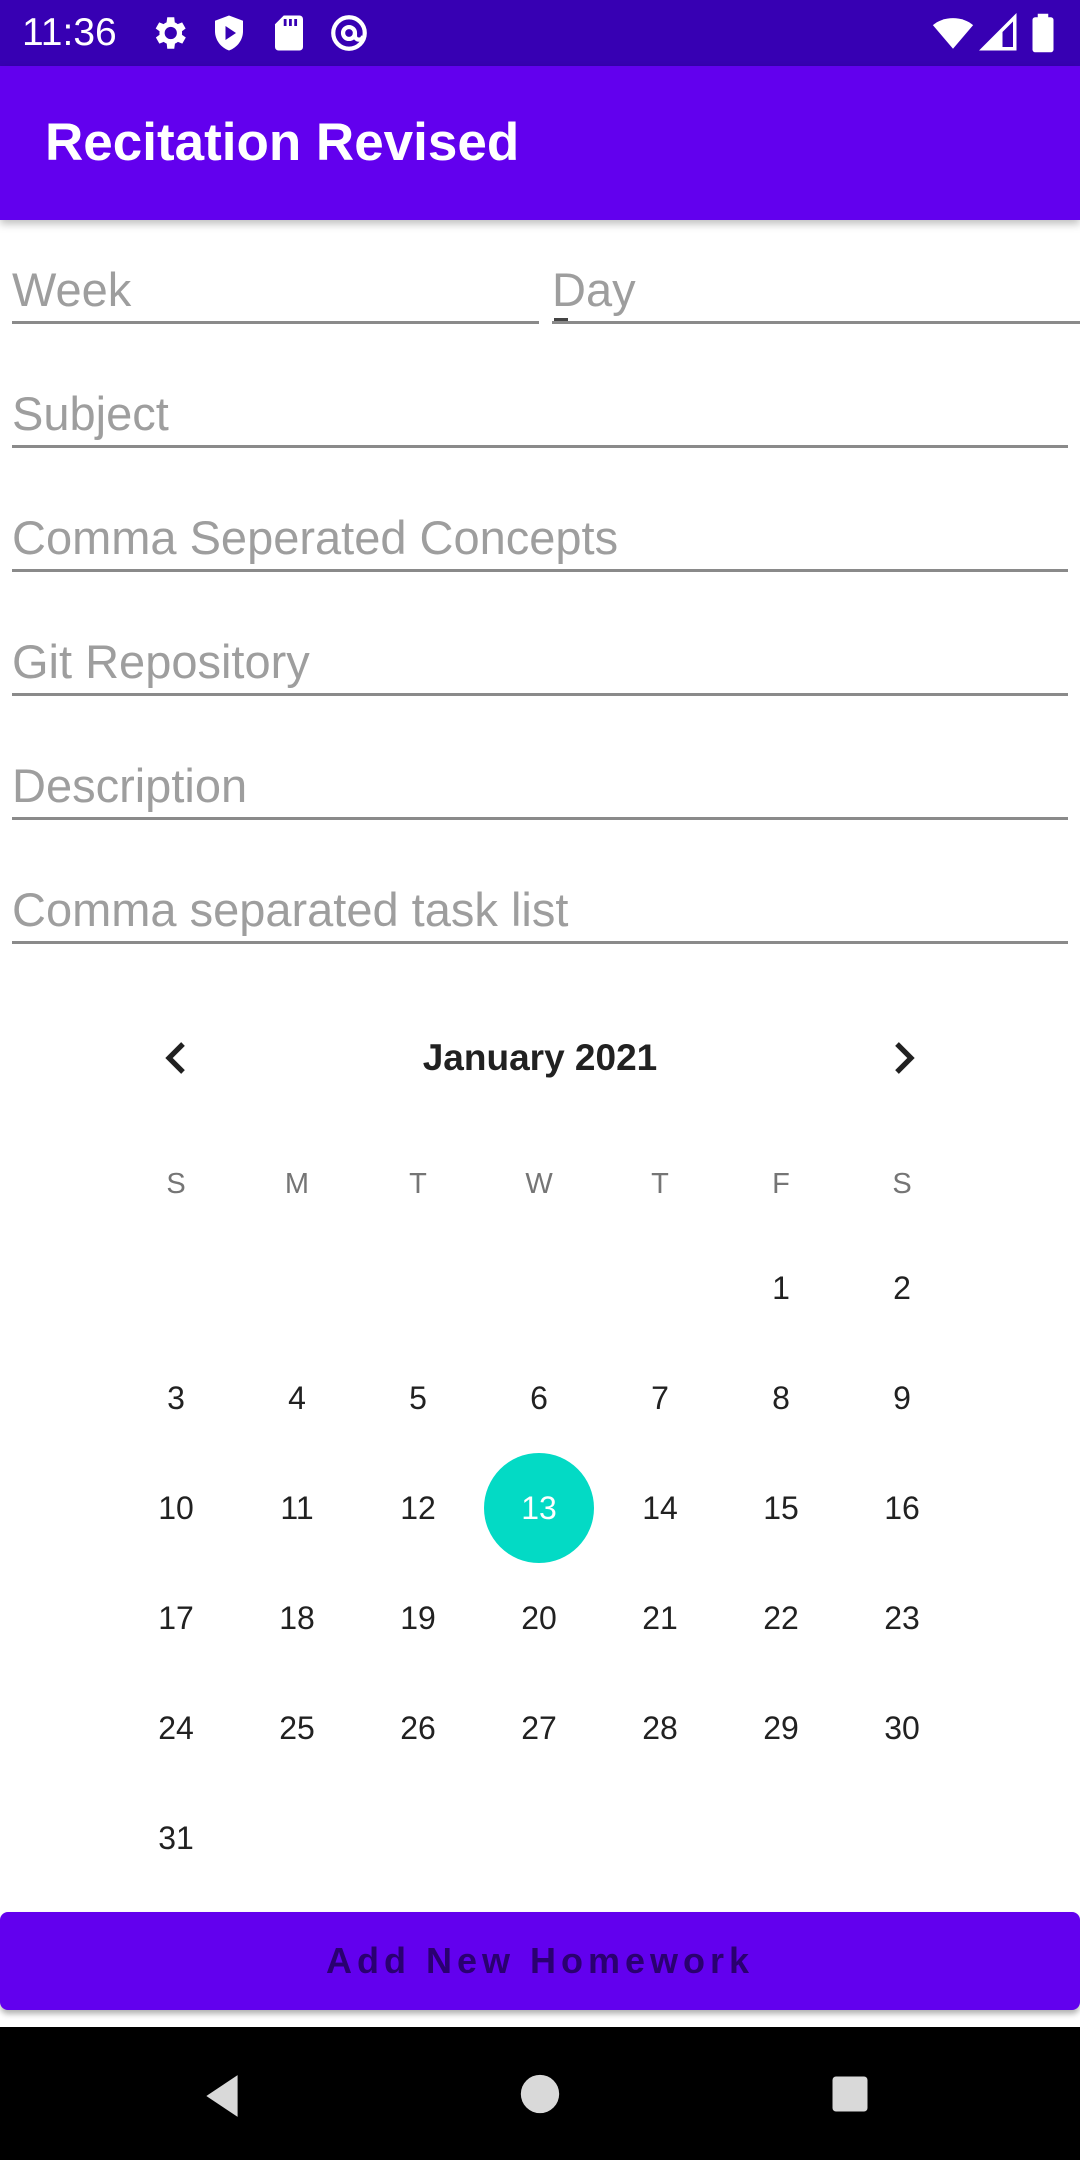  I want to click on home-icon, so click(540, 2094).